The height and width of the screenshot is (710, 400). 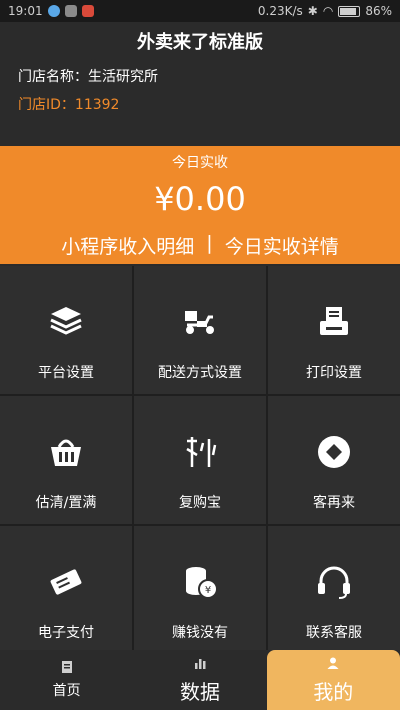 What do you see at coordinates (200, 245) in the screenshot?
I see `revenue-links: 小程序收入明细 | 今日实收详情` at bounding box center [200, 245].